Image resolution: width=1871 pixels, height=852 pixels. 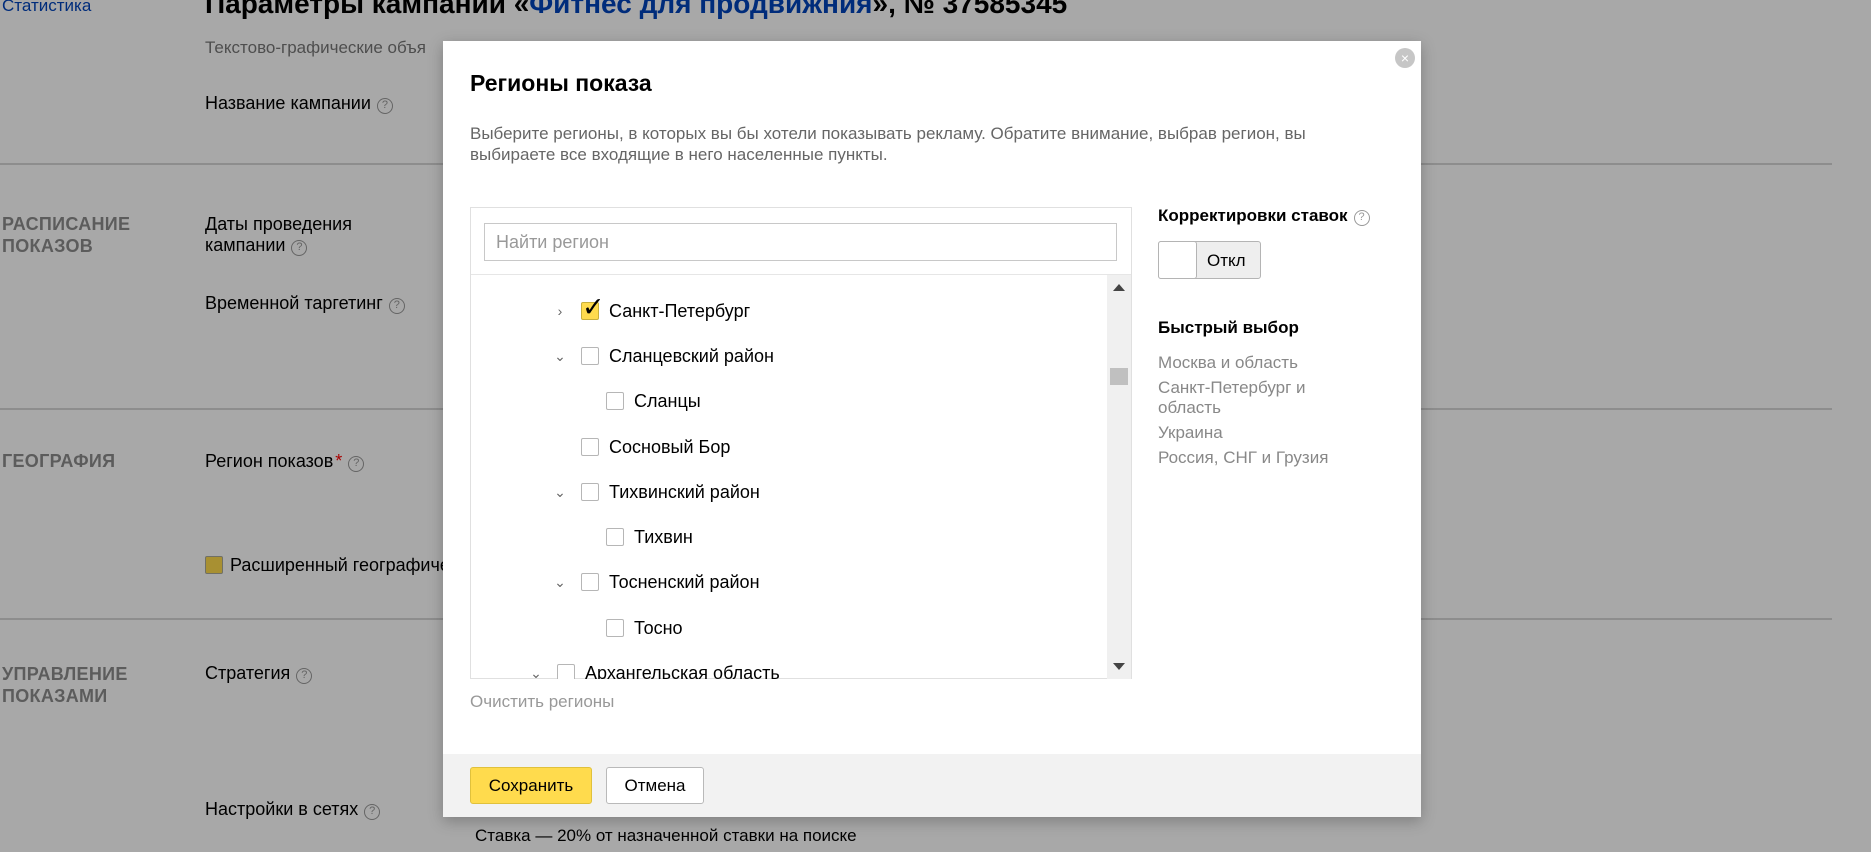 What do you see at coordinates (1119, 477) in the screenshot?
I see `tree-scrollbar` at bounding box center [1119, 477].